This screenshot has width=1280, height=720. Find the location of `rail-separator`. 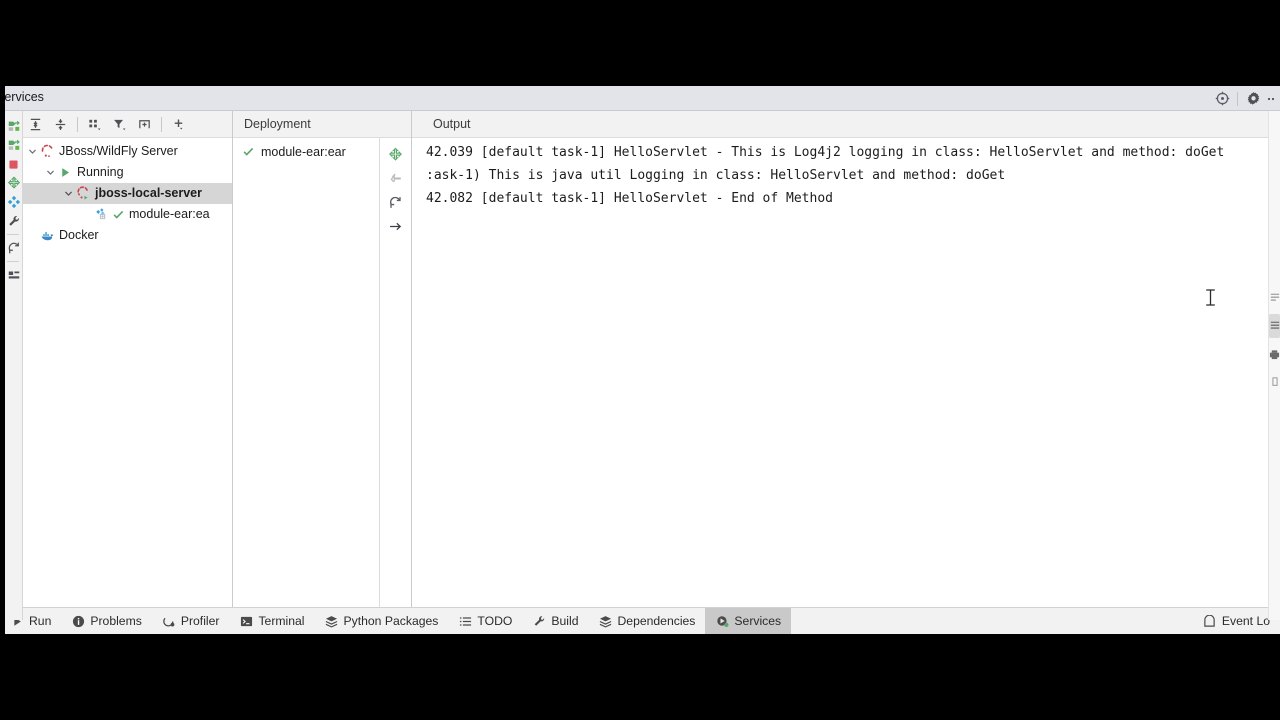

rail-separator is located at coordinates (13, 234).